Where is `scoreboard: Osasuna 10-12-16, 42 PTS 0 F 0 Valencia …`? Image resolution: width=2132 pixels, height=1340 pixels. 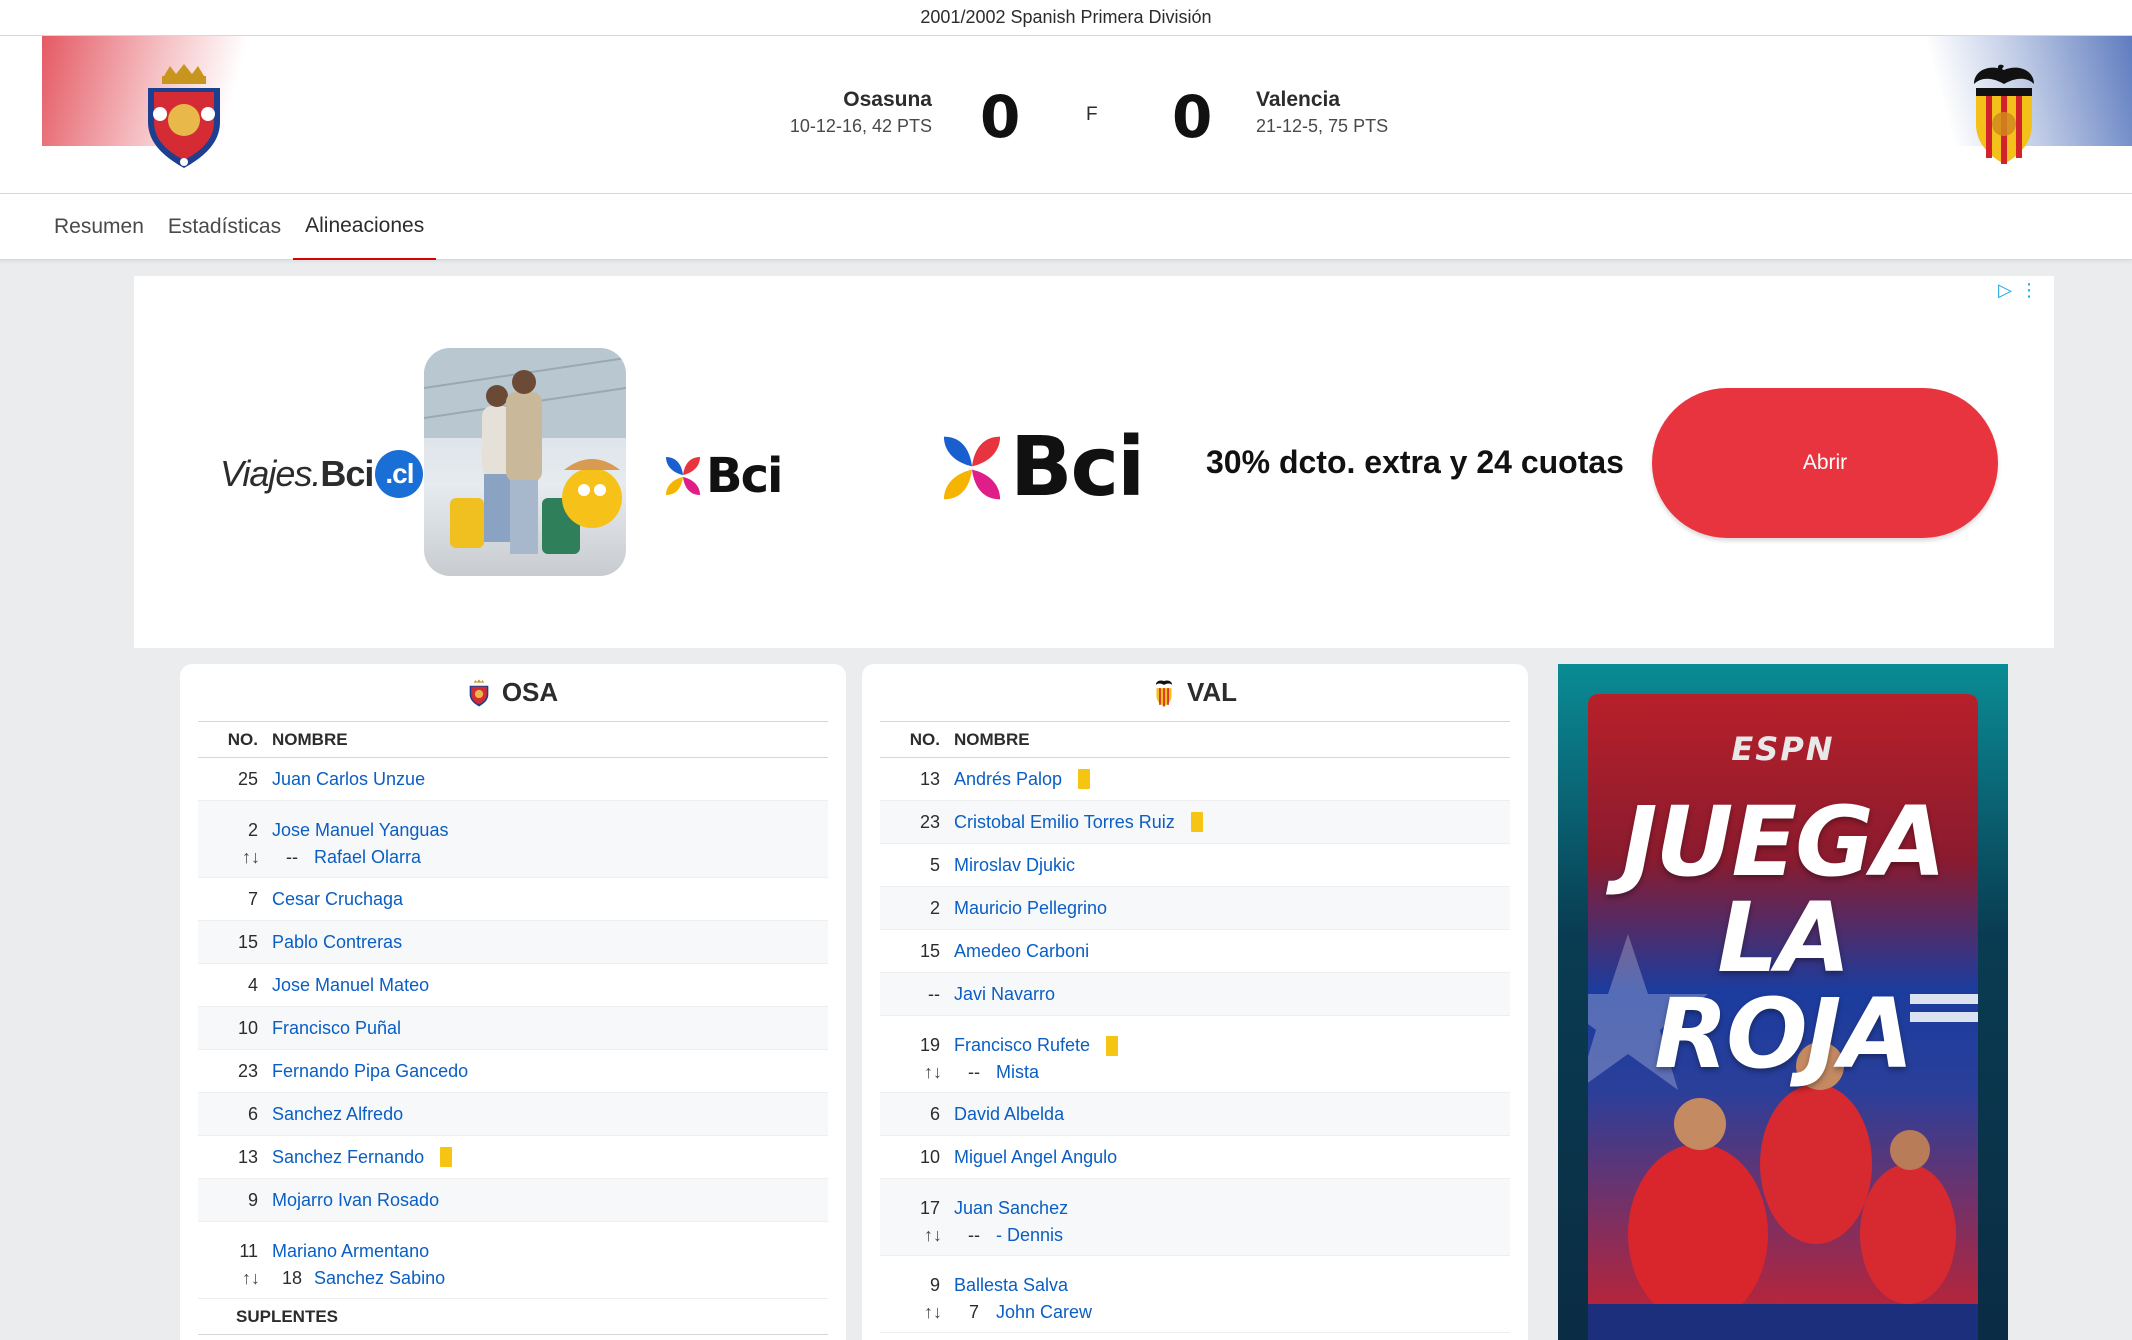
scoreboard: Osasuna 10-12-16, 42 PTS 0 F 0 Valencia … is located at coordinates (1066, 115).